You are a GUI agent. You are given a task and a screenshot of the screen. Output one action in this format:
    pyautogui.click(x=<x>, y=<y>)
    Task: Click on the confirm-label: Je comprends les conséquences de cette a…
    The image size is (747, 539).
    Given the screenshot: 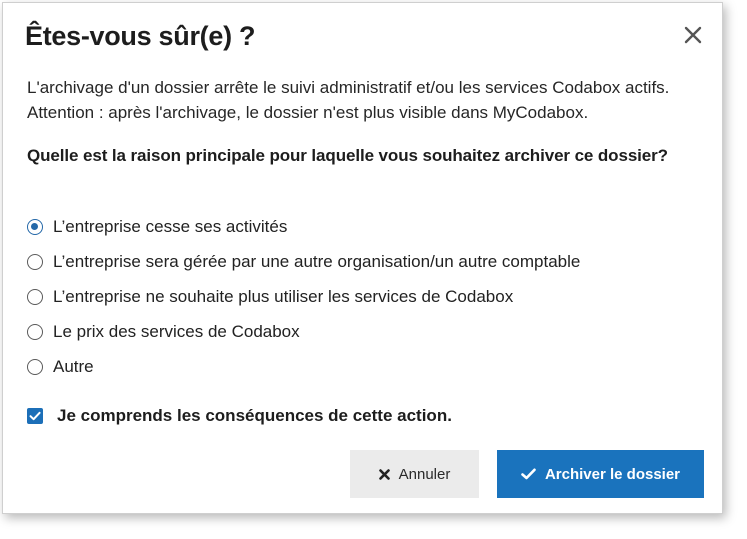 What is the action you would take?
    pyautogui.click(x=254, y=415)
    